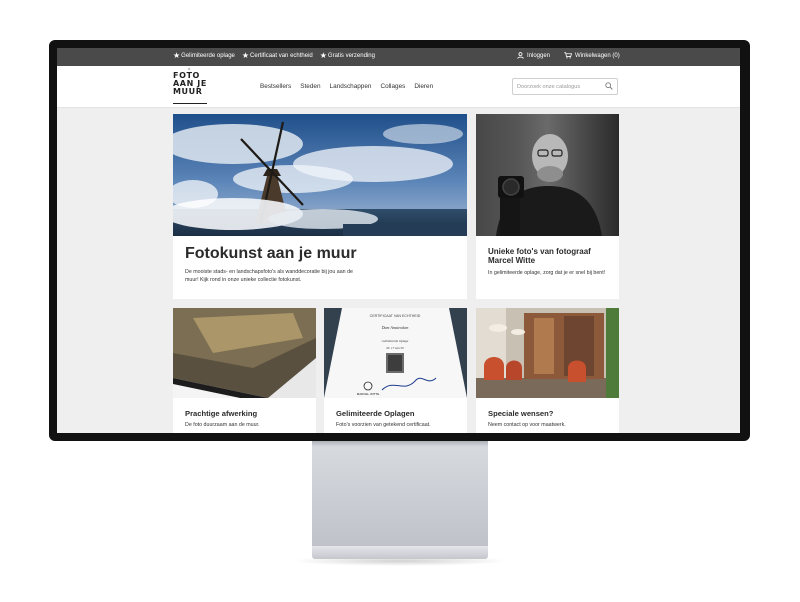 This screenshot has height=602, width=800. Describe the element at coordinates (520, 55) in the screenshot. I see `user-icon` at that location.